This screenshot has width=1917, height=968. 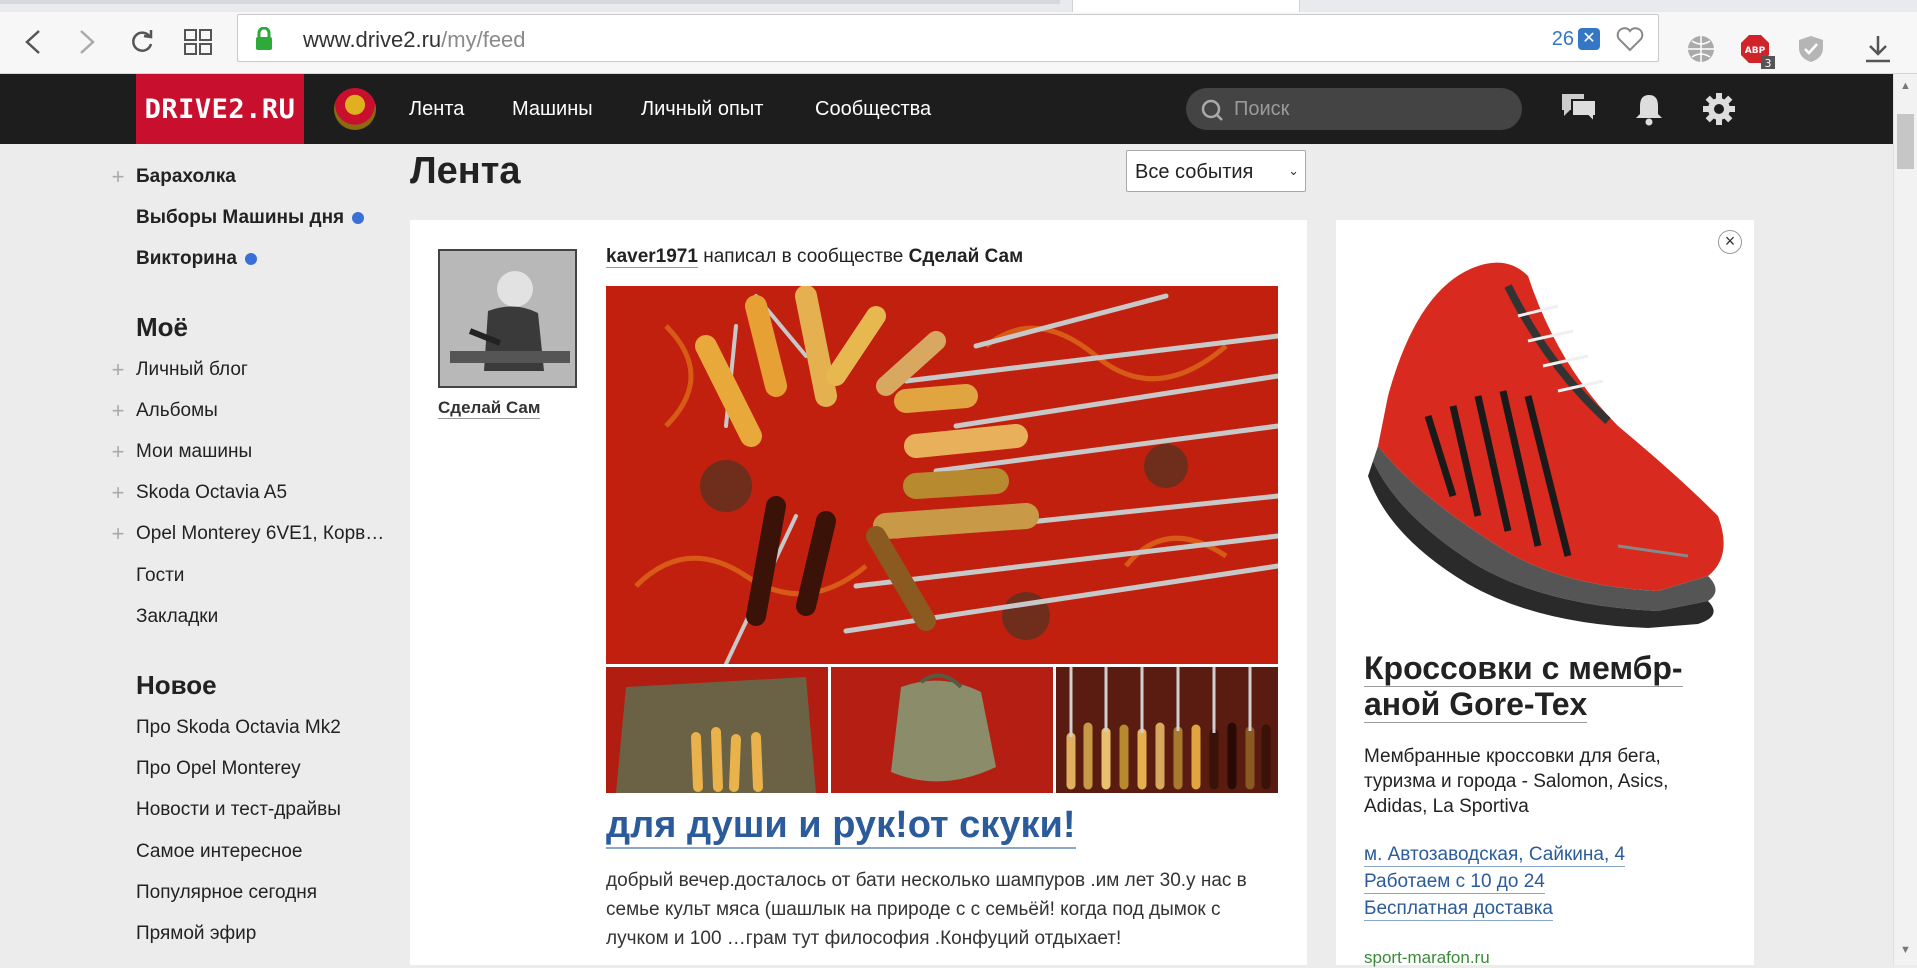 I want to click on ad-link-hours: Работаем с 10 до 24, so click(x=1454, y=882).